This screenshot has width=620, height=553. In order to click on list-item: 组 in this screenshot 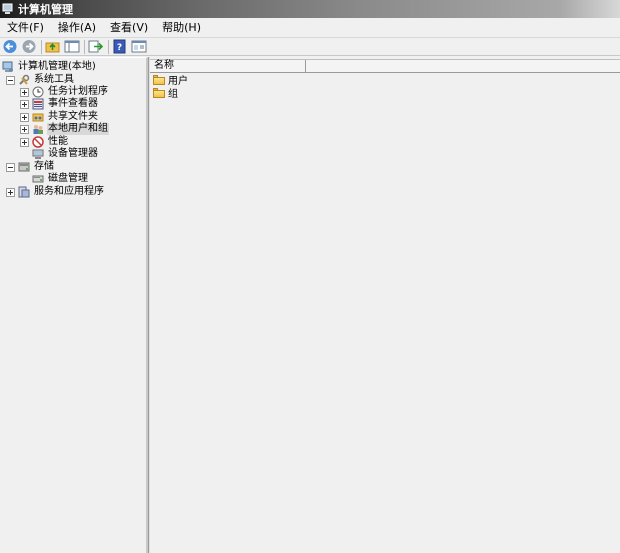, I will do `click(165, 93)`.